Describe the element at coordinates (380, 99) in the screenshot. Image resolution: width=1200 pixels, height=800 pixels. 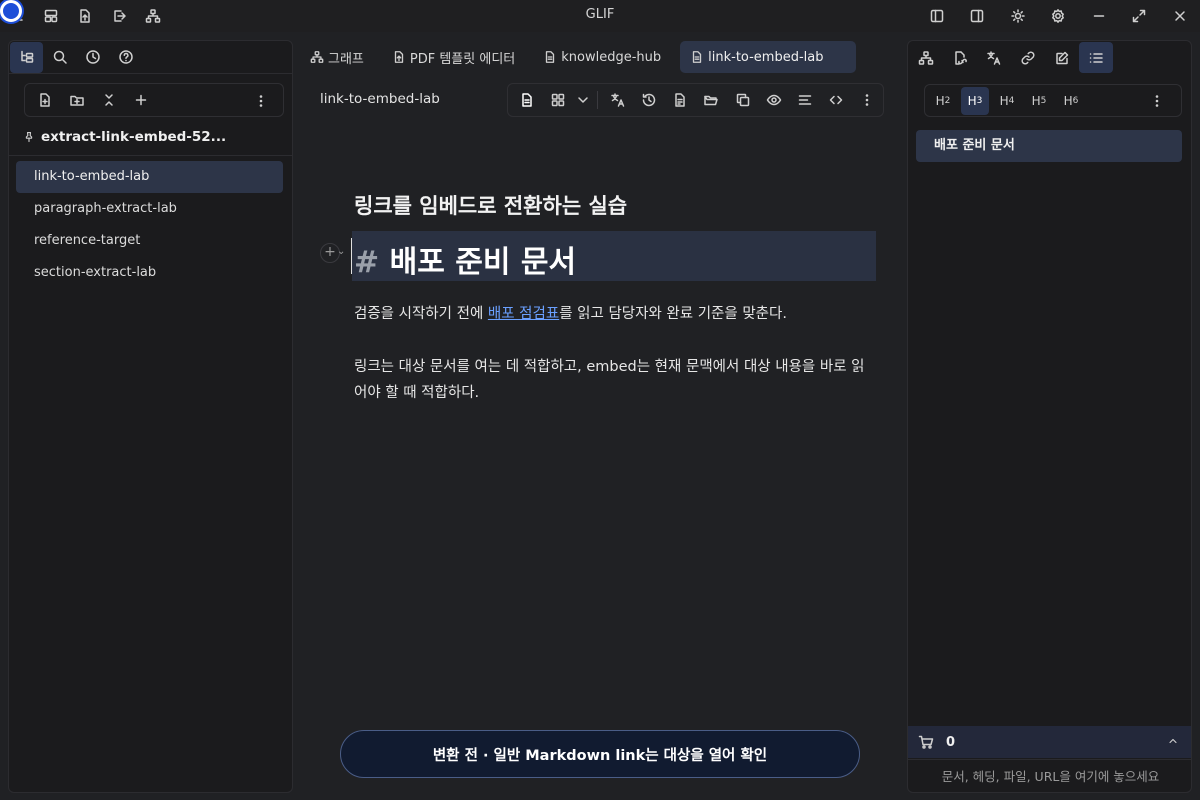
I see `document-name: link-to-embed-lab` at that location.